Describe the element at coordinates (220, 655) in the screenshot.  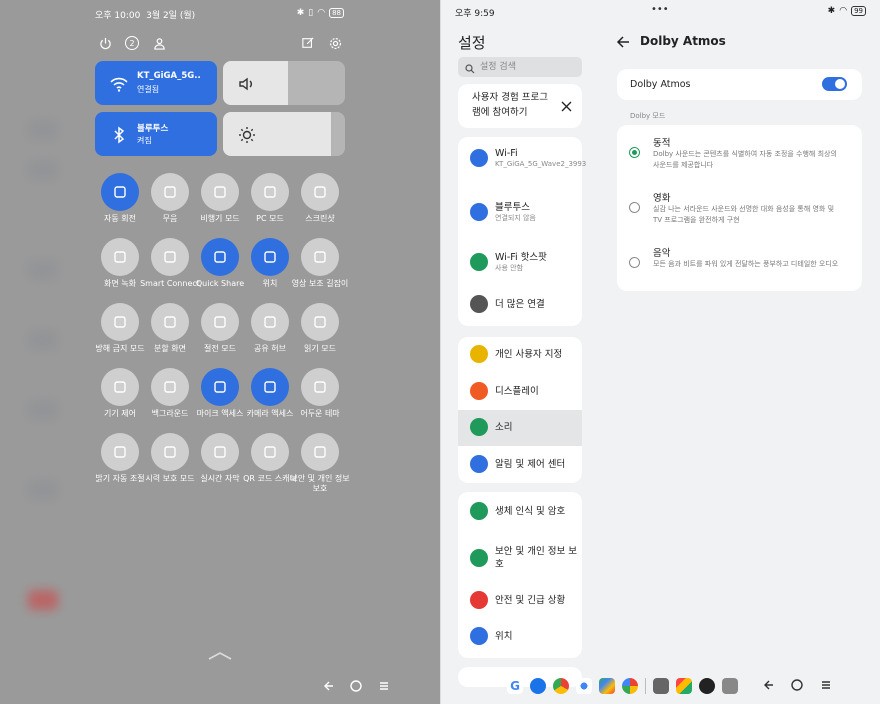
I see `expand-handle-icon` at that location.